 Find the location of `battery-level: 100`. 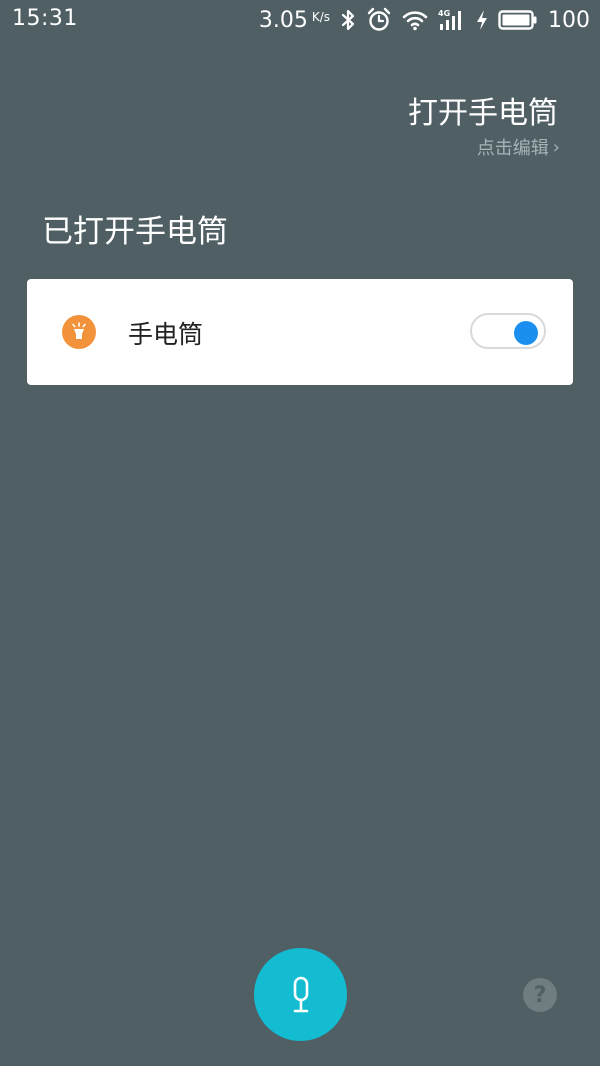

battery-level: 100 is located at coordinates (569, 20).